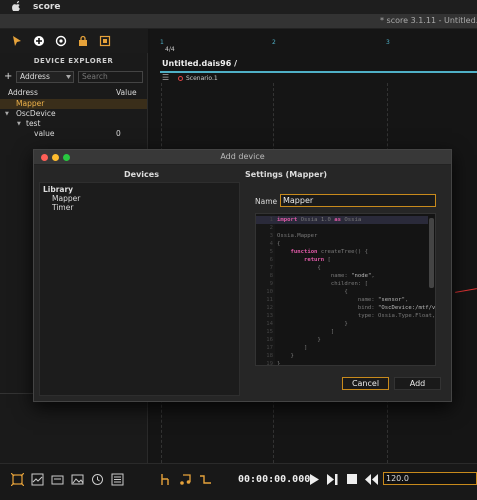 Image resolution: width=477 pixels, height=500 pixels. I want to click on automation-icon, so click(205, 479).